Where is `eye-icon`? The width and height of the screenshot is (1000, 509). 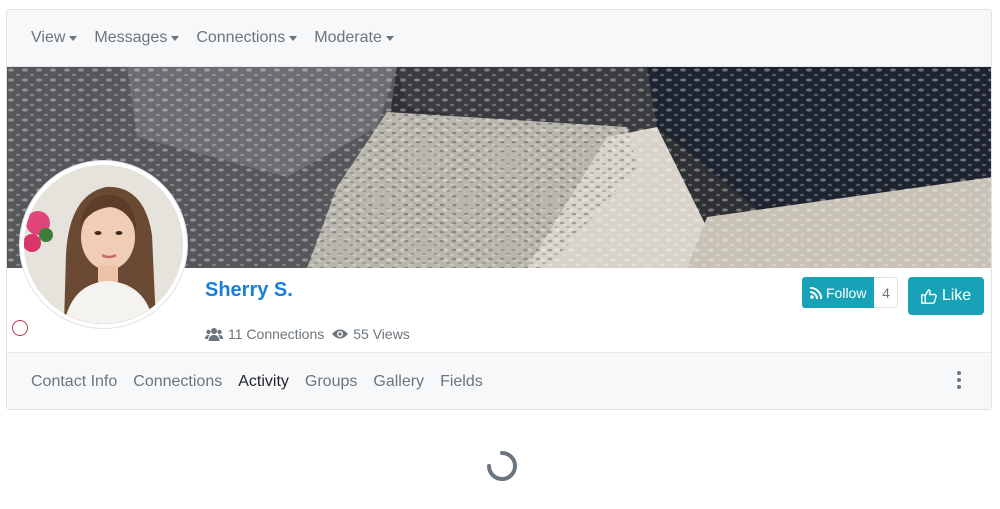 eye-icon is located at coordinates (340, 334).